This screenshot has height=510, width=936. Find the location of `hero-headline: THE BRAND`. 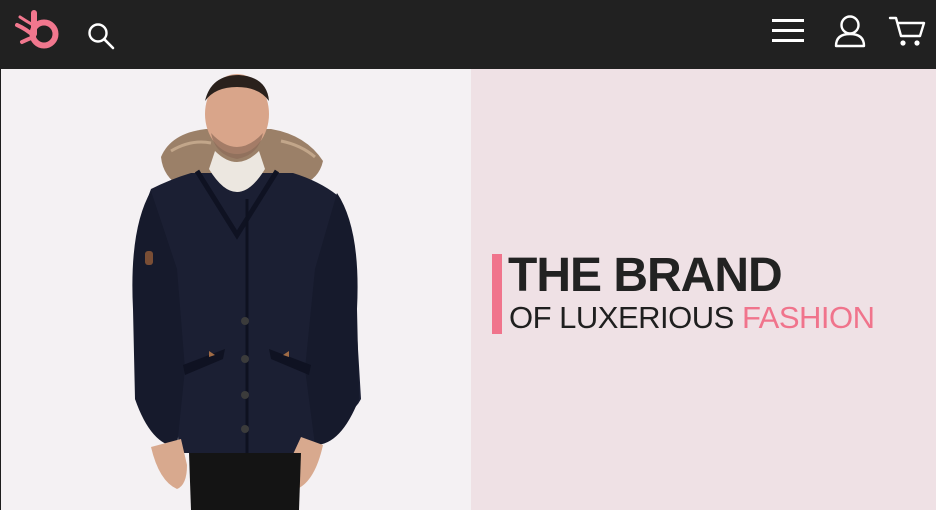

hero-headline: THE BRAND is located at coordinates (645, 275).